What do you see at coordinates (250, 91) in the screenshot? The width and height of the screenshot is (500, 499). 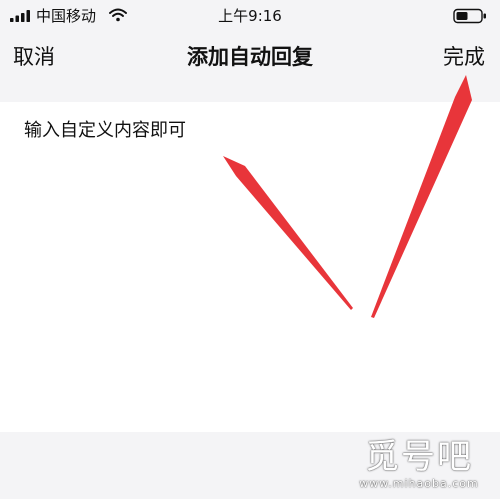 I see `section-separator` at bounding box center [250, 91].